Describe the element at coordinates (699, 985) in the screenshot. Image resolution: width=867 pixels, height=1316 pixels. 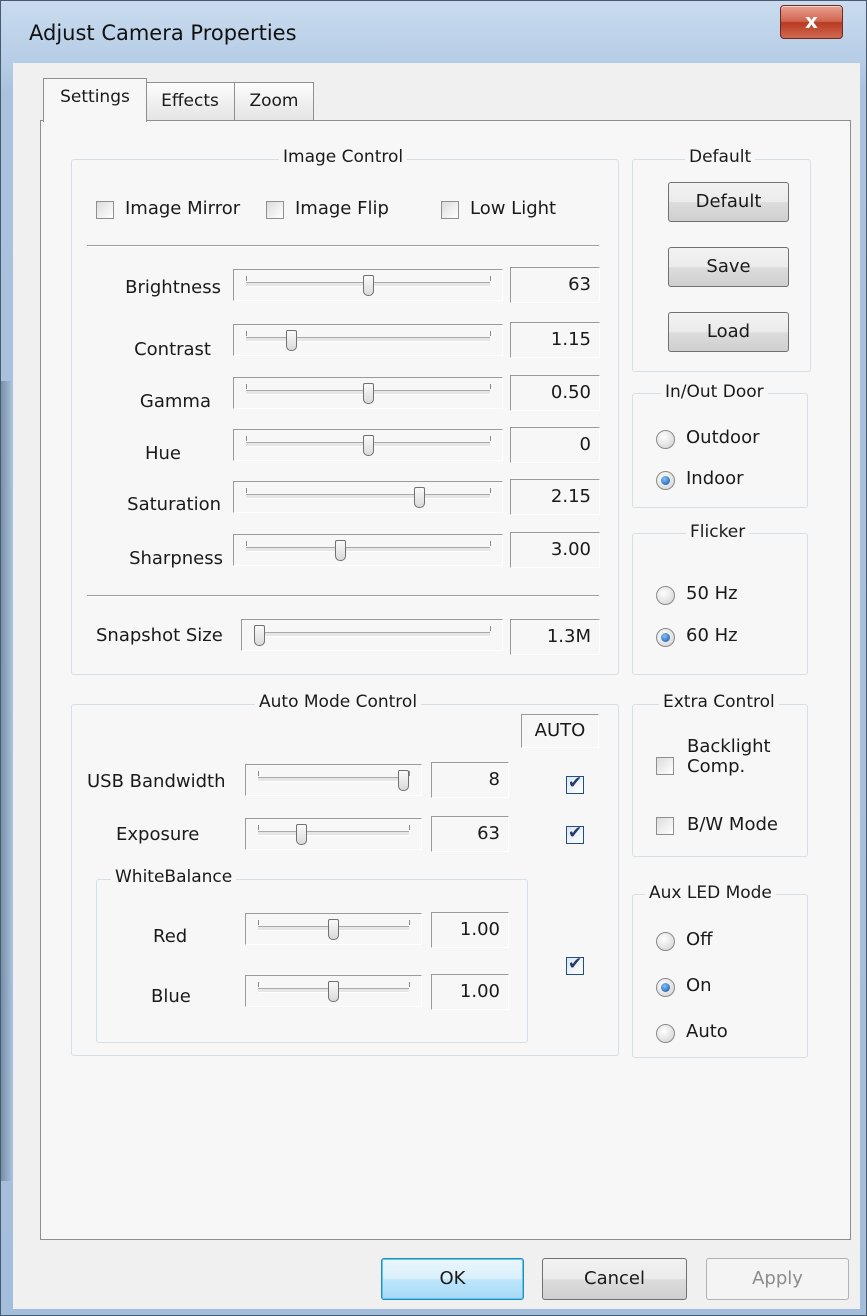
I see `aux-led-on-label: On` at that location.